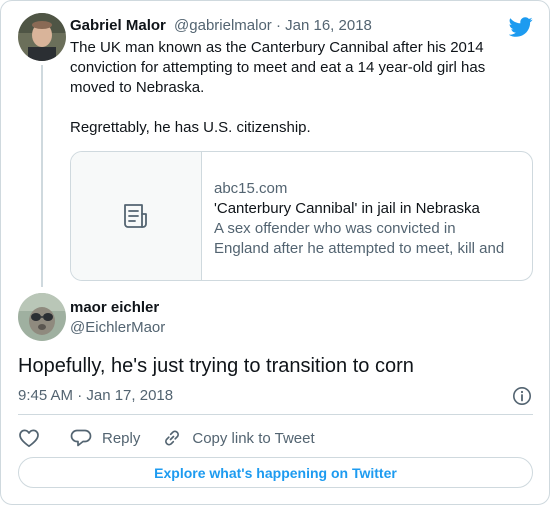 The image size is (550, 505). What do you see at coordinates (42, 37) in the screenshot?
I see `avatar-gabriel-malor` at bounding box center [42, 37].